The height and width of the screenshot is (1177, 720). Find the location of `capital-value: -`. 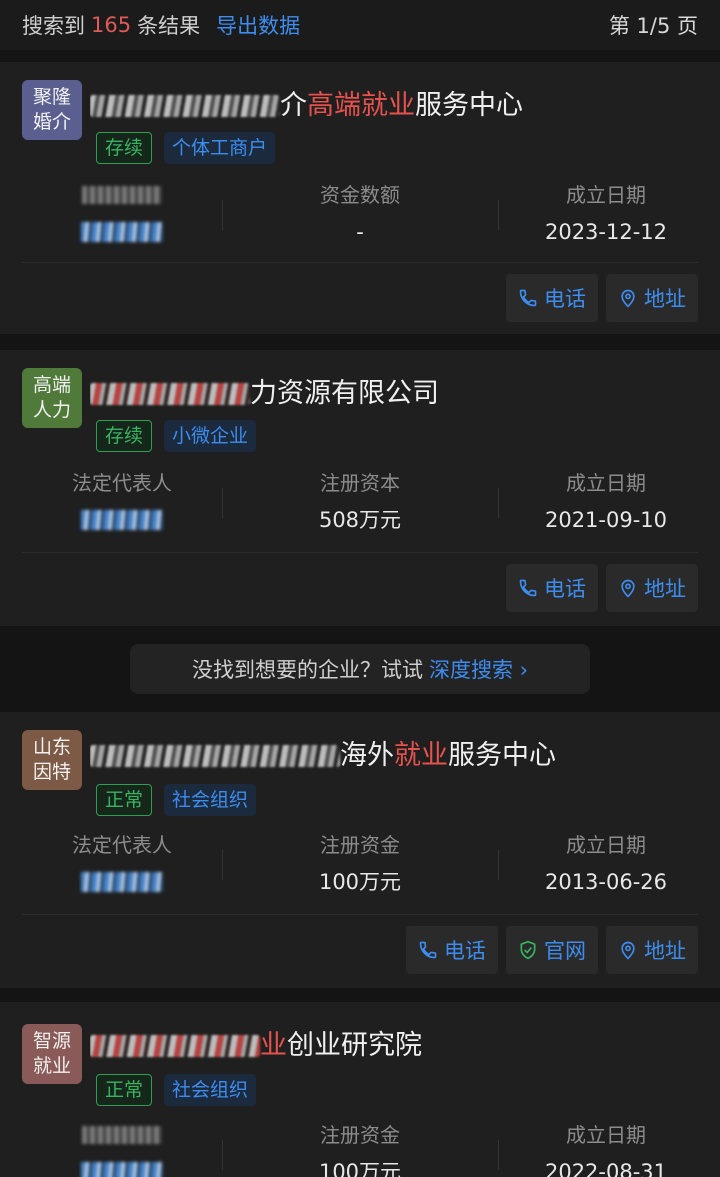

capital-value: - is located at coordinates (360, 232).